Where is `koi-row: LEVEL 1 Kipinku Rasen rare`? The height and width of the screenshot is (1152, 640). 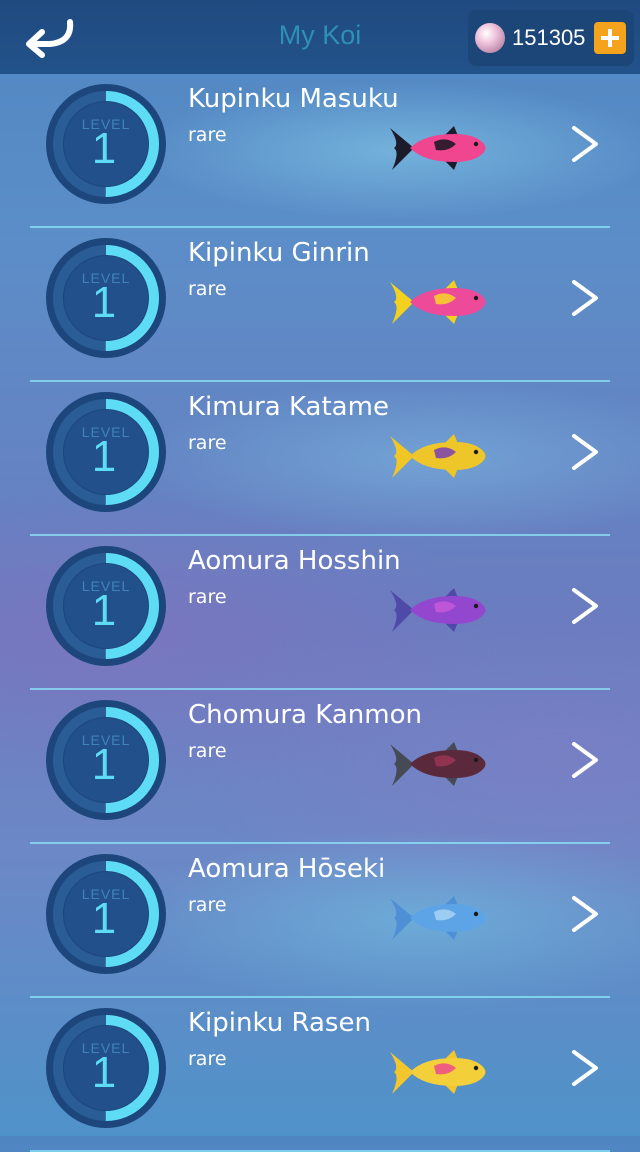 koi-row: LEVEL 1 Kipinku Rasen rare is located at coordinates (320, 1075).